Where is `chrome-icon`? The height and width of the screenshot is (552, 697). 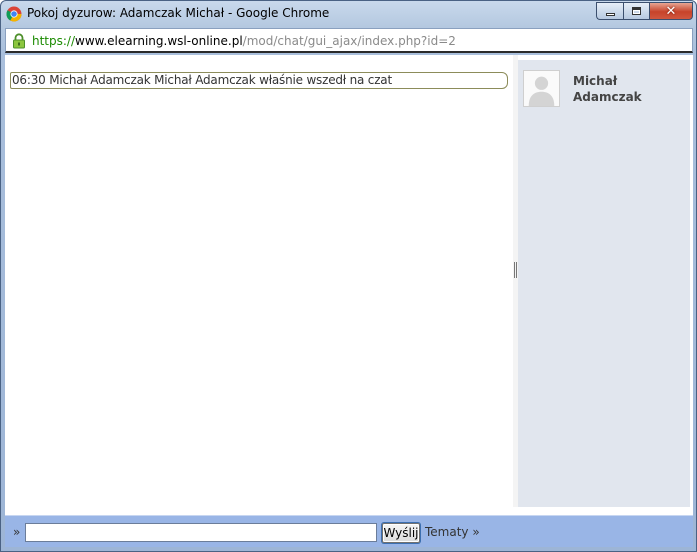 chrome-icon is located at coordinates (14, 14).